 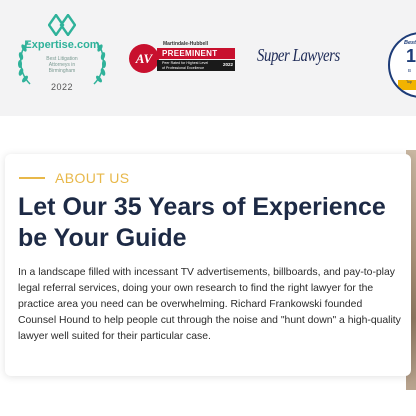 What do you see at coordinates (410, 70) in the screenshot?
I see `best-lawyers-middle: B` at bounding box center [410, 70].